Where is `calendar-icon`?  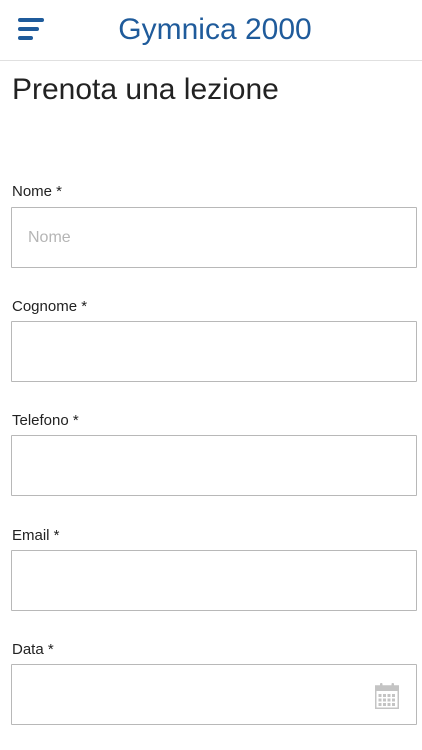 calendar-icon is located at coordinates (387, 696).